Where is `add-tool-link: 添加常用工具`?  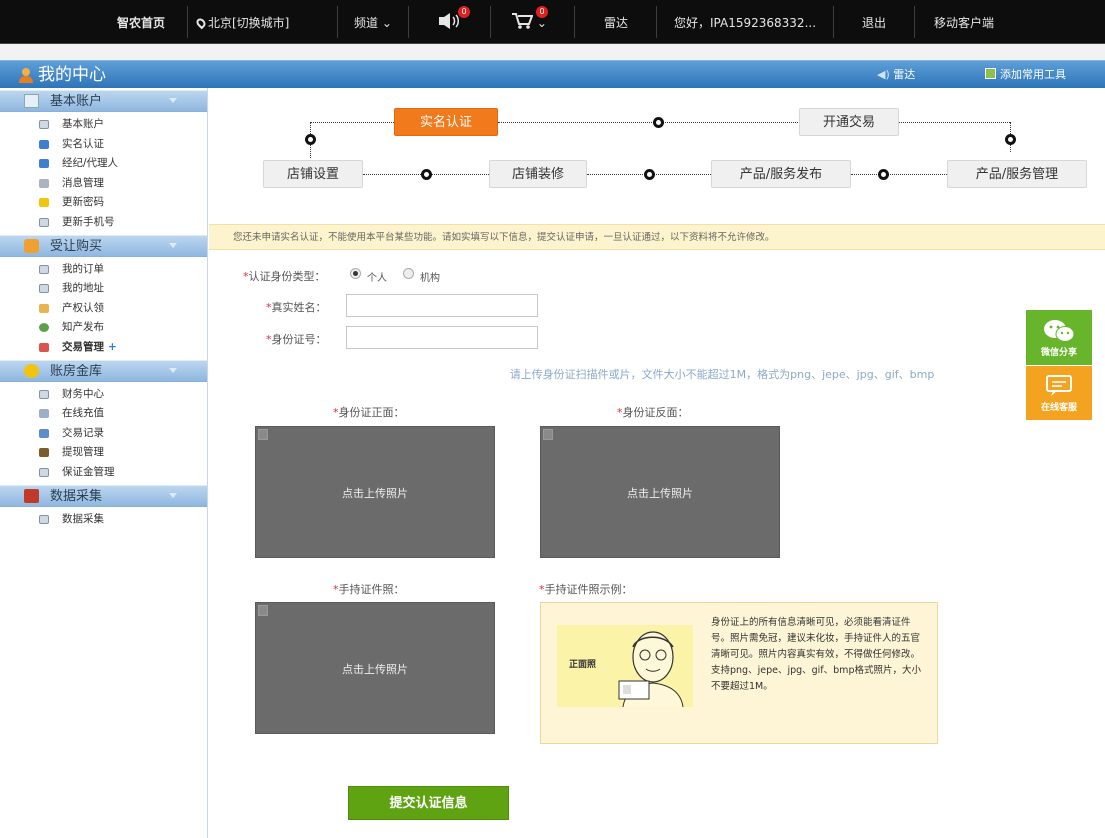 add-tool-link: 添加常用工具 is located at coordinates (1025, 75).